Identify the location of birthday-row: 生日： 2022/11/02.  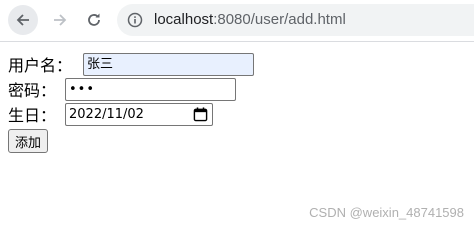
(110, 114).